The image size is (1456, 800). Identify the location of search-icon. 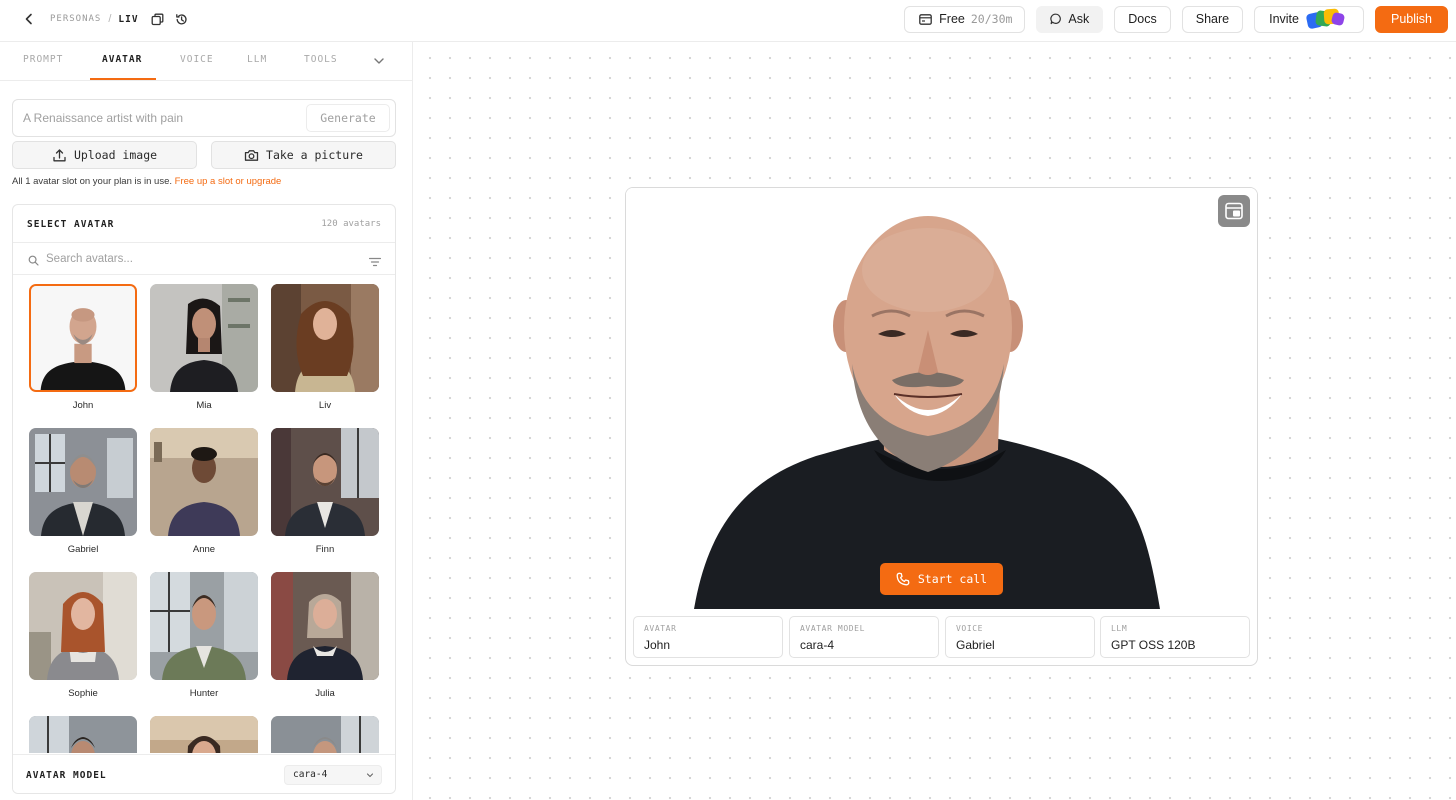
(33, 259).